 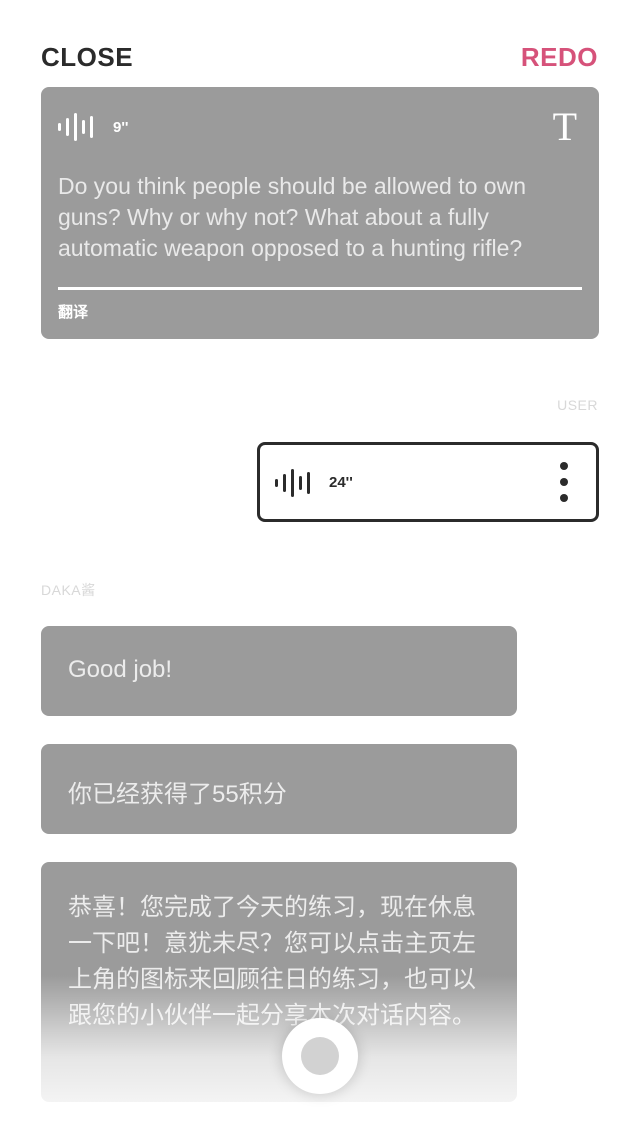 I want to click on record-button, so click(x=320, y=1056).